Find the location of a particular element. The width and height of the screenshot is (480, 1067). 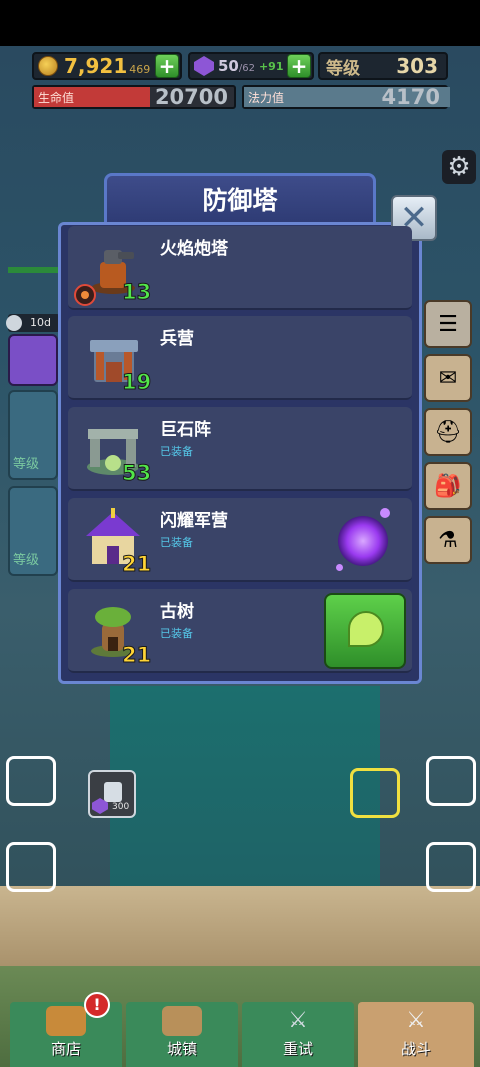

add-gem-button: + is located at coordinates (299, 66).